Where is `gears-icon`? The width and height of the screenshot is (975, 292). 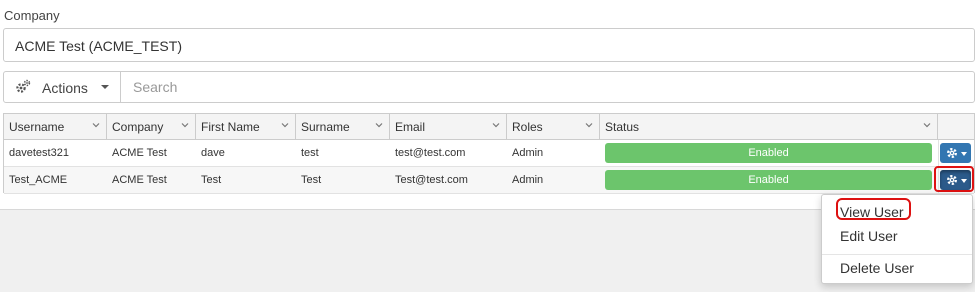 gears-icon is located at coordinates (23, 86).